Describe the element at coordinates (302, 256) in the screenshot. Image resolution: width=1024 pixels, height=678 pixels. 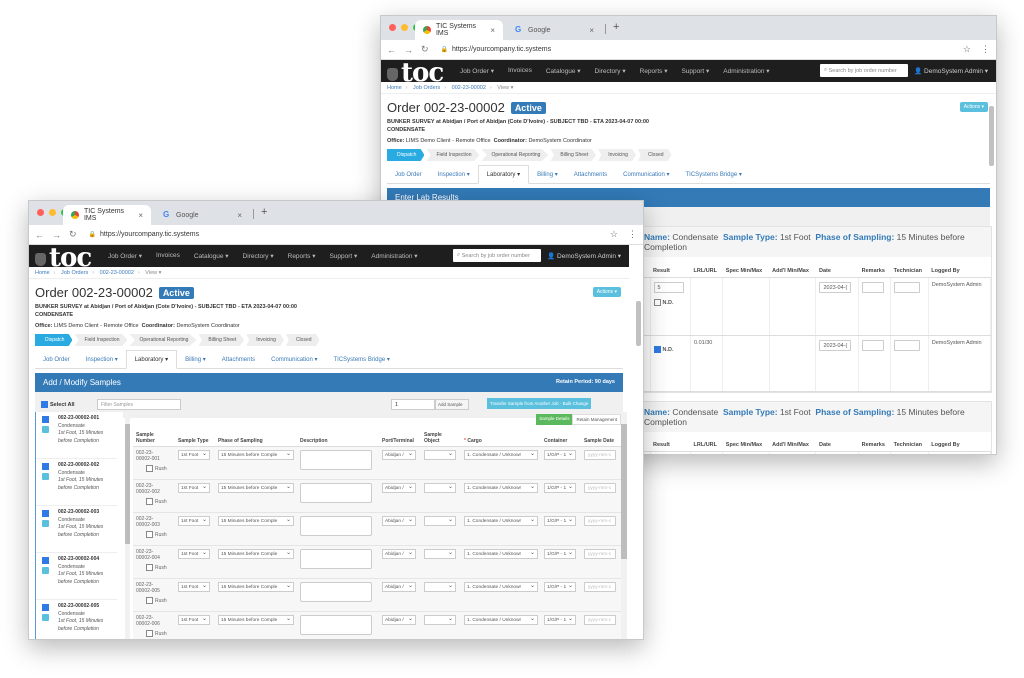
I see `nav-reports: Reports ▾` at that location.